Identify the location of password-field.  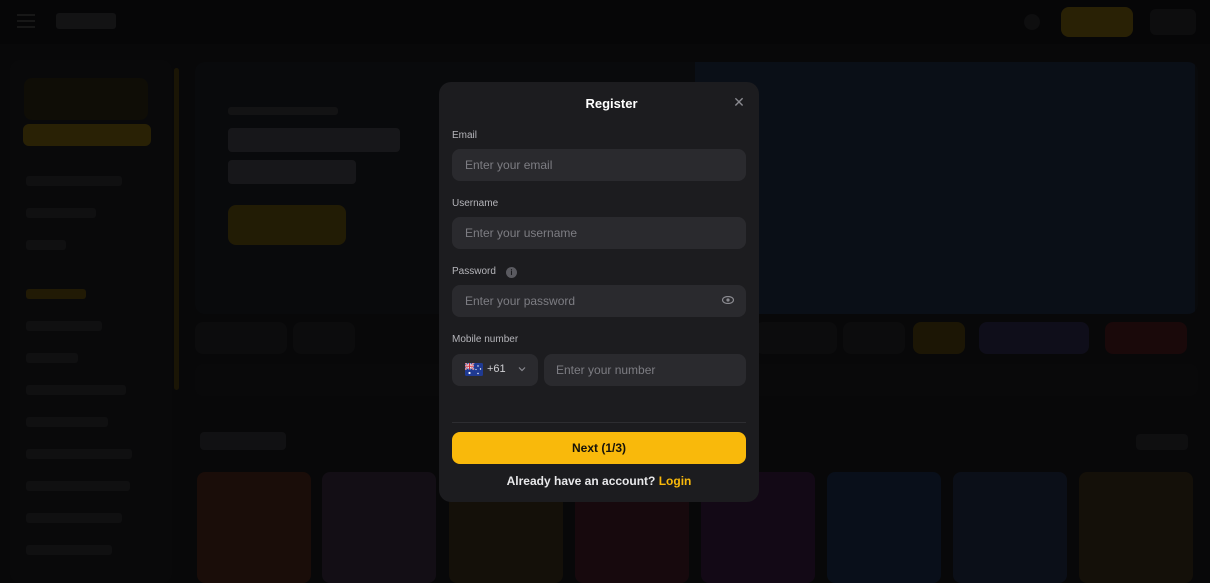
(599, 301).